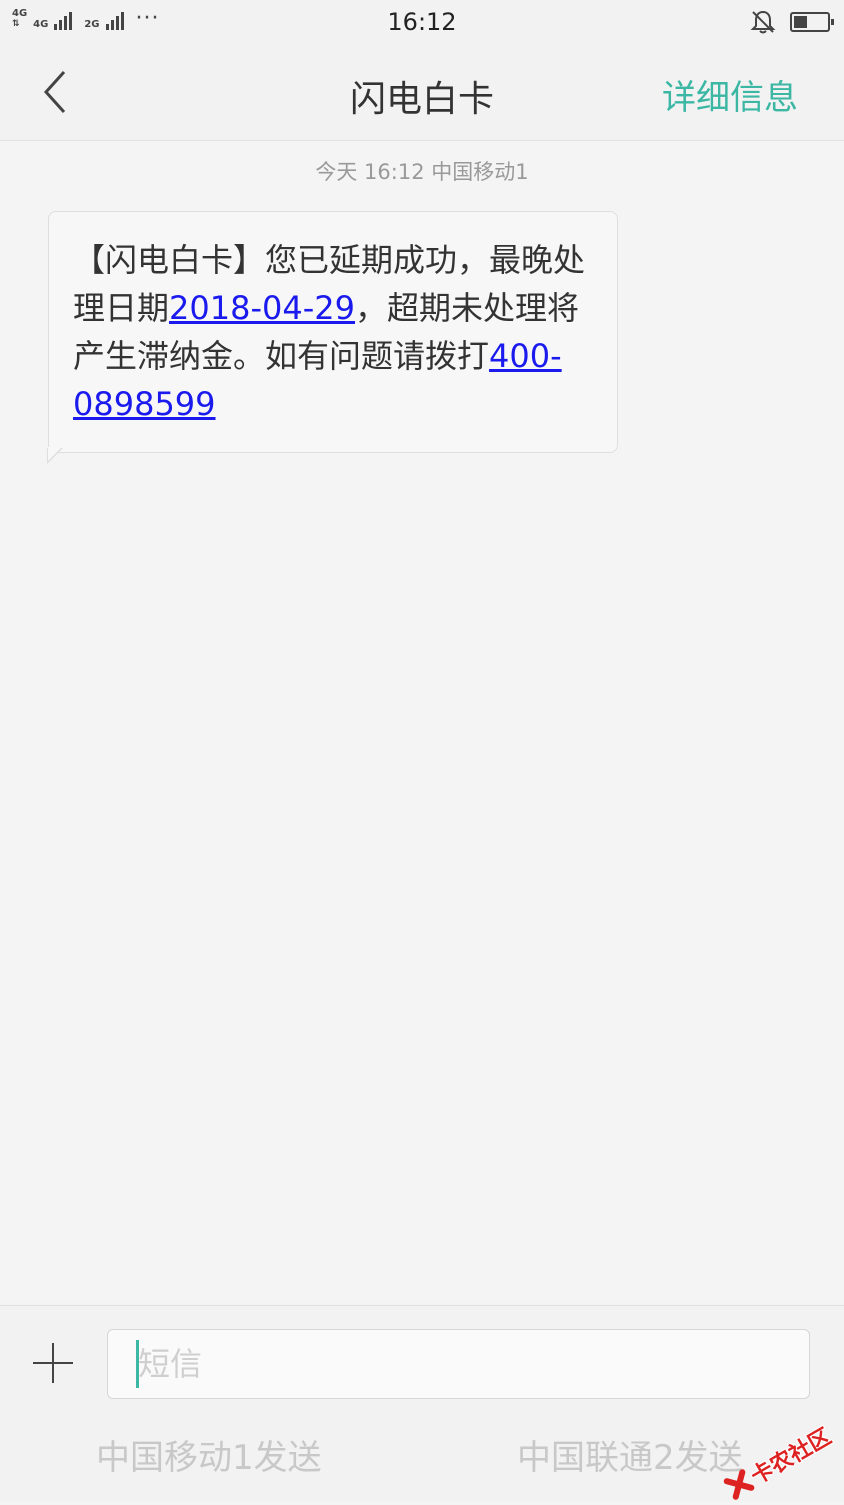 The width and height of the screenshot is (844, 1505). I want to click on send-sim2-button: 中国联通2发送, so click(630, 1454).